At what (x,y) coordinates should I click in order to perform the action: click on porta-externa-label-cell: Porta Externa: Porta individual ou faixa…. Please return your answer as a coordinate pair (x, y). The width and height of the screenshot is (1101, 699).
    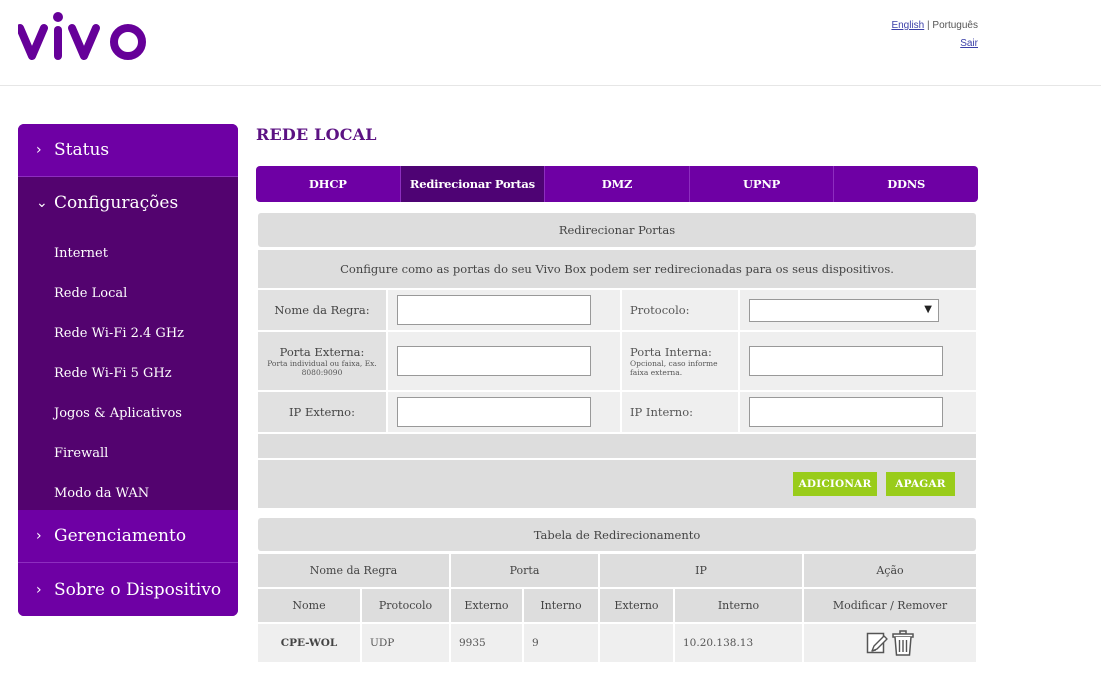
    Looking at the image, I should click on (322, 361).